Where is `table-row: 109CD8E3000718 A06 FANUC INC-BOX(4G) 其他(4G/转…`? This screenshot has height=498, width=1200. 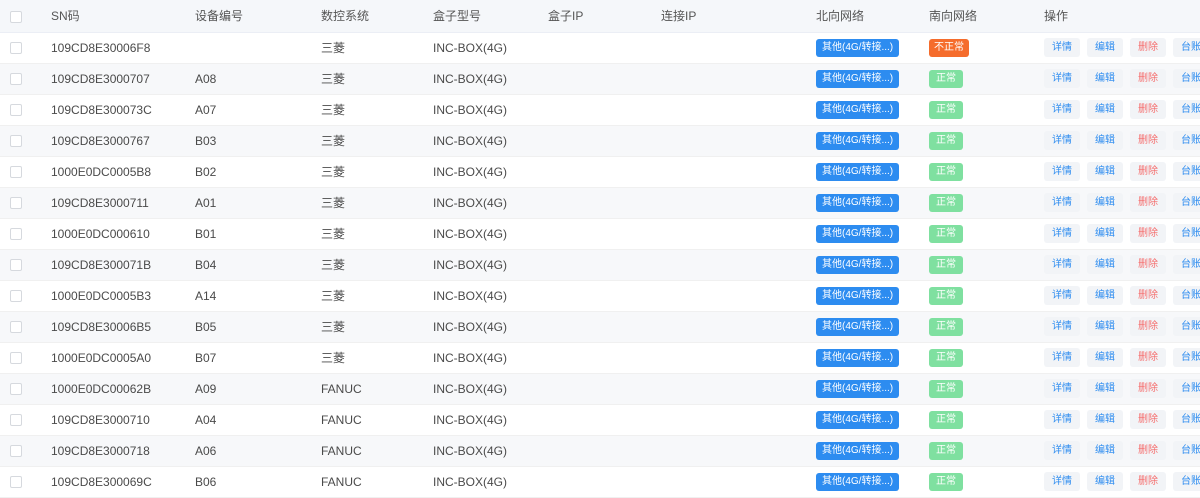 table-row: 109CD8E3000718 A06 FANUC INC-BOX(4G) 其他(4G/转… is located at coordinates (600, 451).